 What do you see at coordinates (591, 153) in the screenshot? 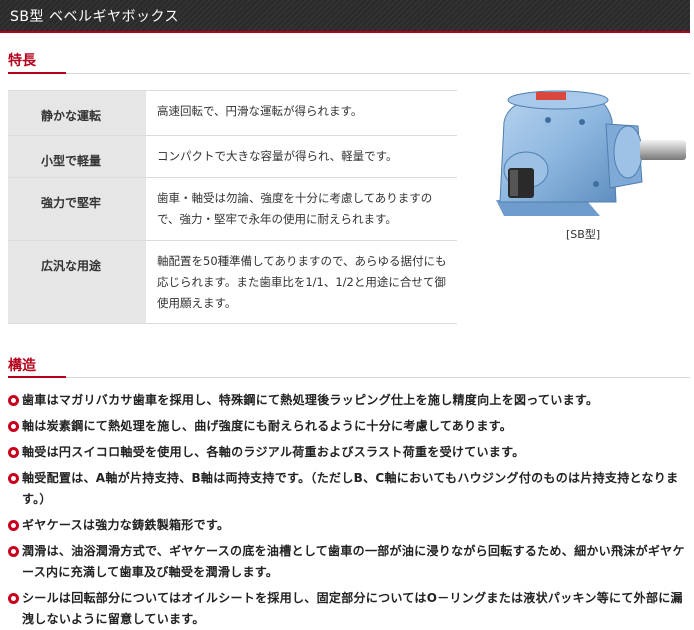
I see `gearbox-image` at bounding box center [591, 153].